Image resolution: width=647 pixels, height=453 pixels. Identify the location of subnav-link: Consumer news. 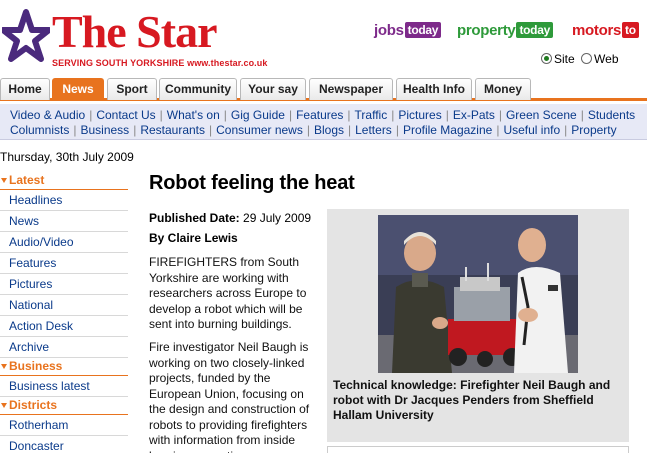
(259, 130).